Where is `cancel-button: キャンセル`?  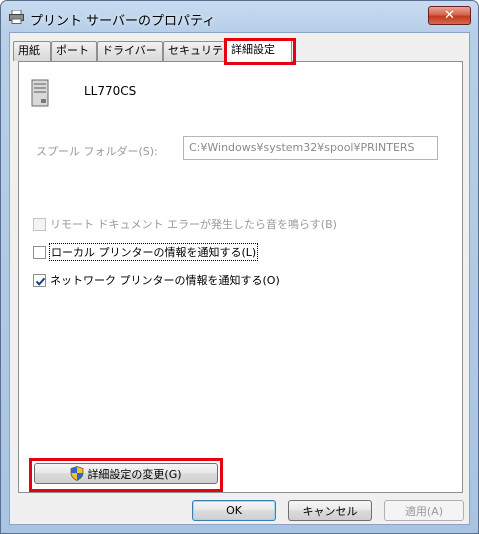
cancel-button: キャンセル is located at coordinates (330, 510).